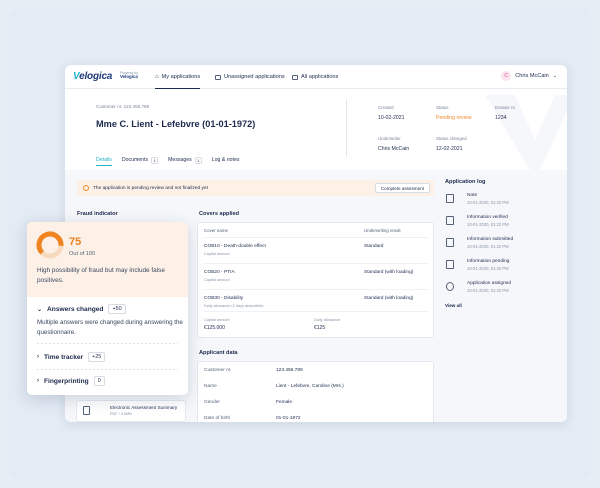 The image size is (600, 488). Describe the element at coordinates (250, 77) in the screenshot. I see `nav-unassigned-applications: Unassigned applications` at that location.